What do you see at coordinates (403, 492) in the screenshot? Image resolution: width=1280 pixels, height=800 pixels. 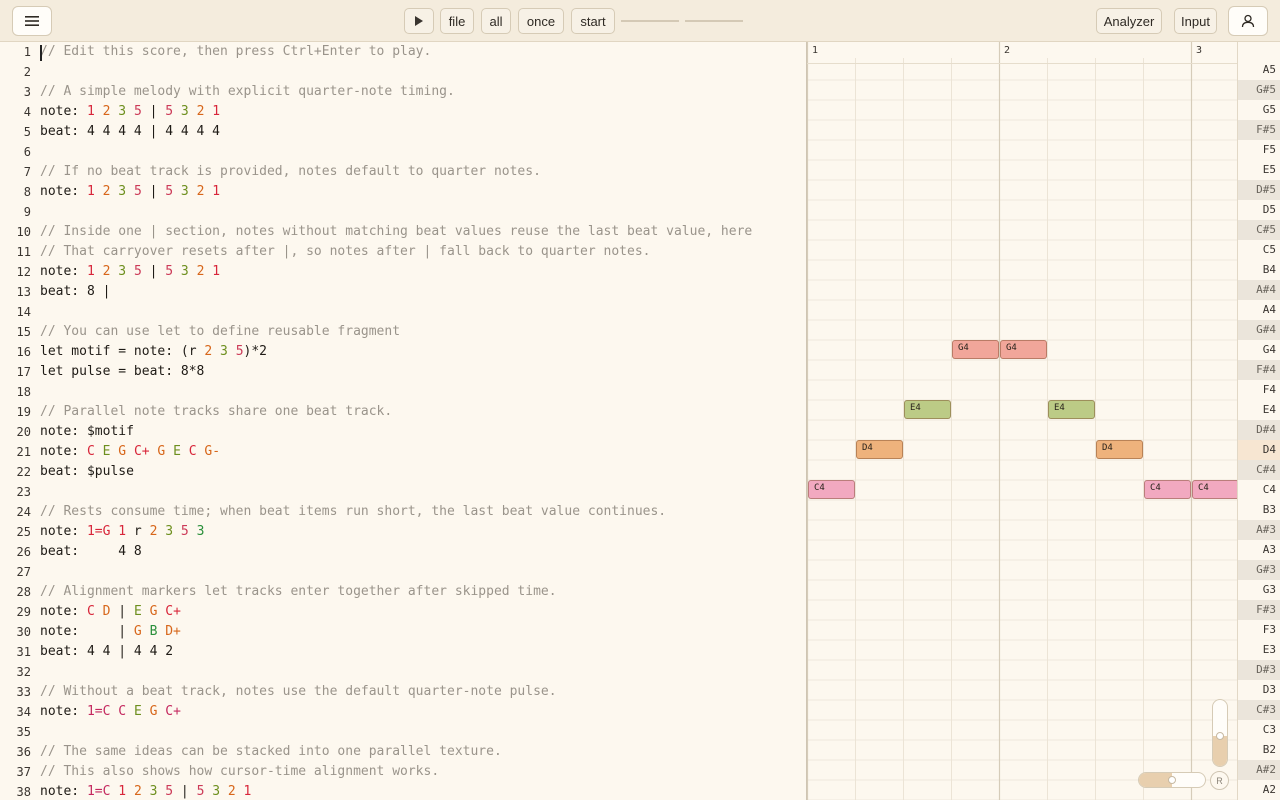 I see `code-line: 23` at bounding box center [403, 492].